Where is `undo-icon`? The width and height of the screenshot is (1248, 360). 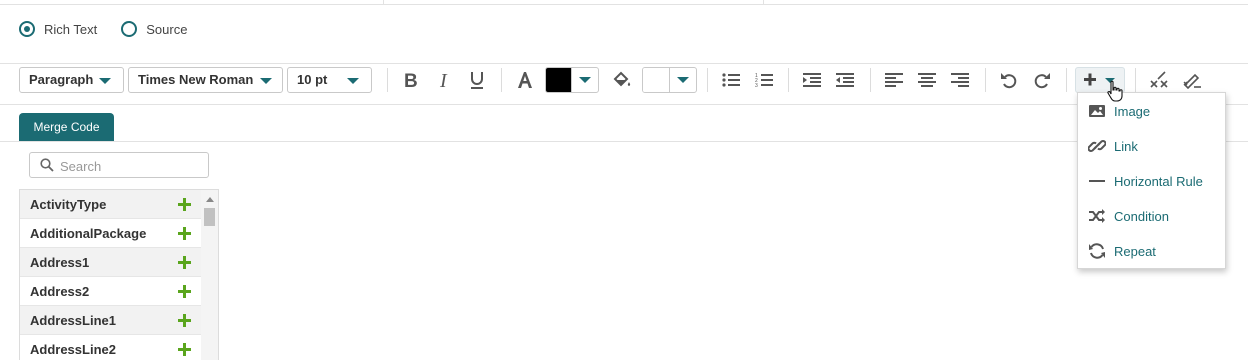 undo-icon is located at coordinates (1009, 81).